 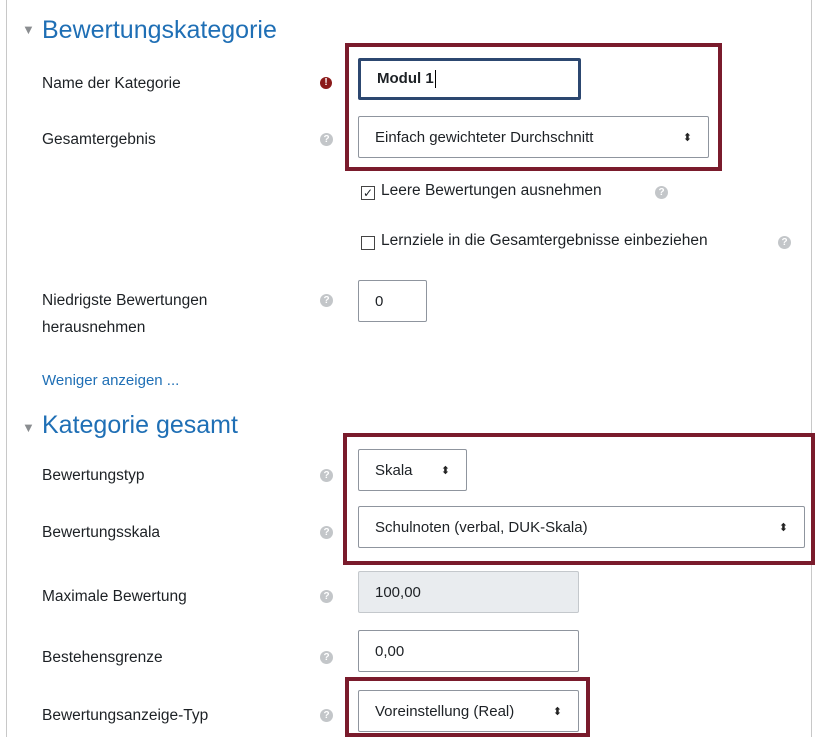 I want to click on exclude-empty-checkbox: ✓, so click(x=368, y=193).